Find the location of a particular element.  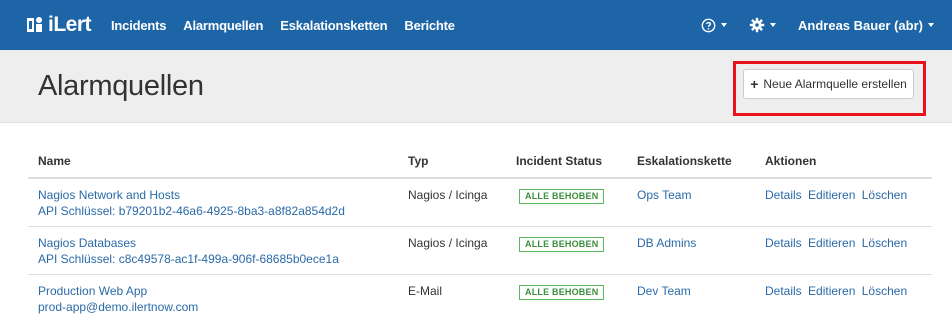

ilert-logo-icon is located at coordinates (34, 24).